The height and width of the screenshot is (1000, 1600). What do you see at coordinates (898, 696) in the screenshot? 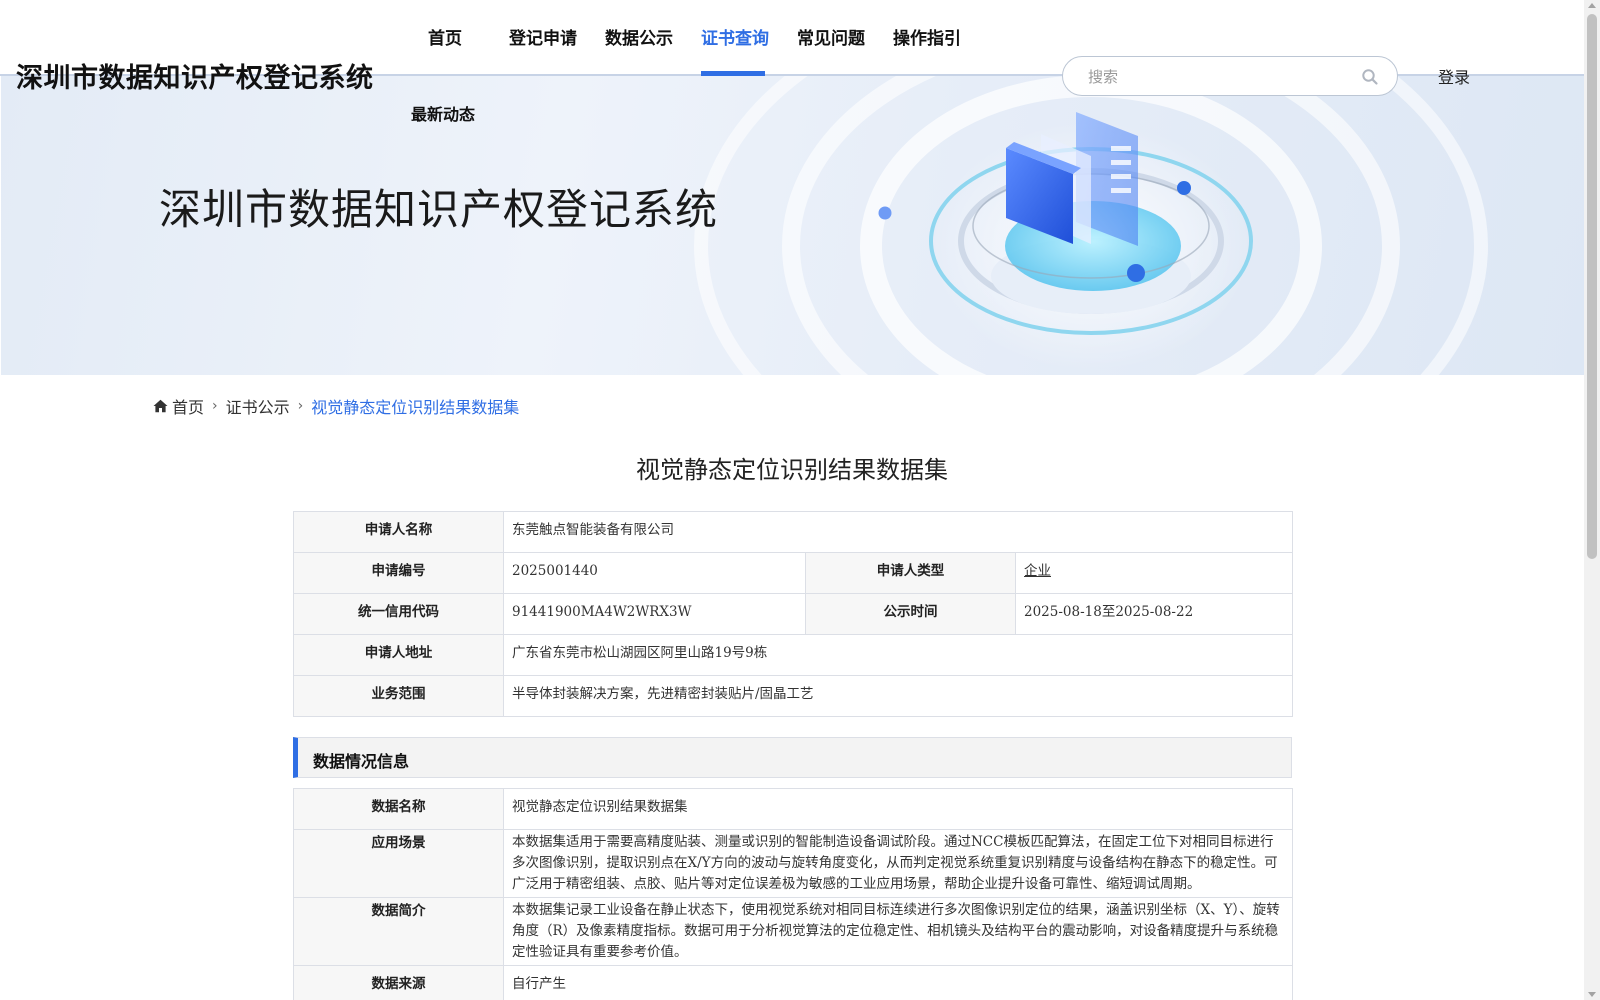
I see `business-scope-value: 半导体封装解决方案，先进精密封装贴片/固晶工艺` at bounding box center [898, 696].